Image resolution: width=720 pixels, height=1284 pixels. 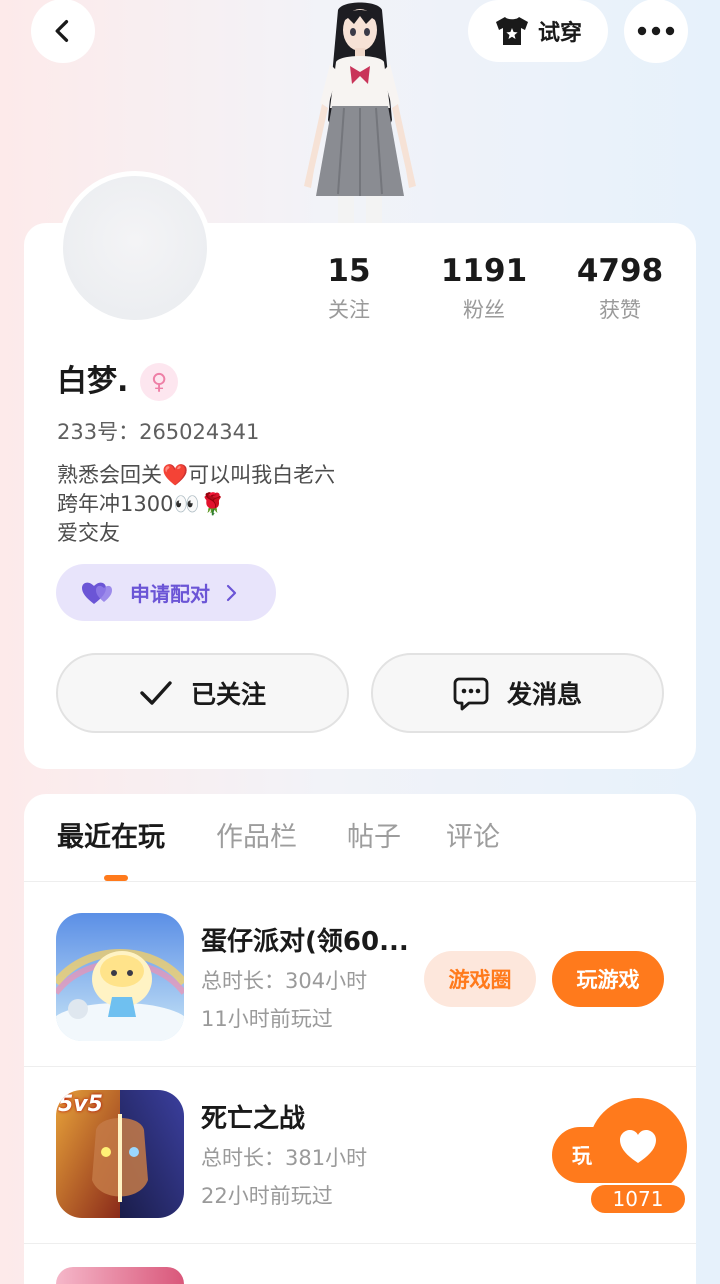 I want to click on more-dots-icon, so click(x=656, y=31).